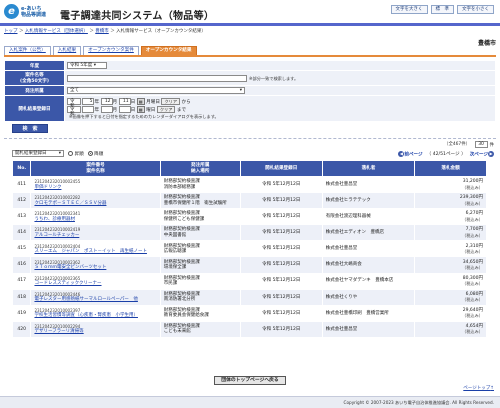 This screenshot has width=500, height=408. I want to click on case-name-link: デザリーフラーリ清掃等, so click(95, 331).